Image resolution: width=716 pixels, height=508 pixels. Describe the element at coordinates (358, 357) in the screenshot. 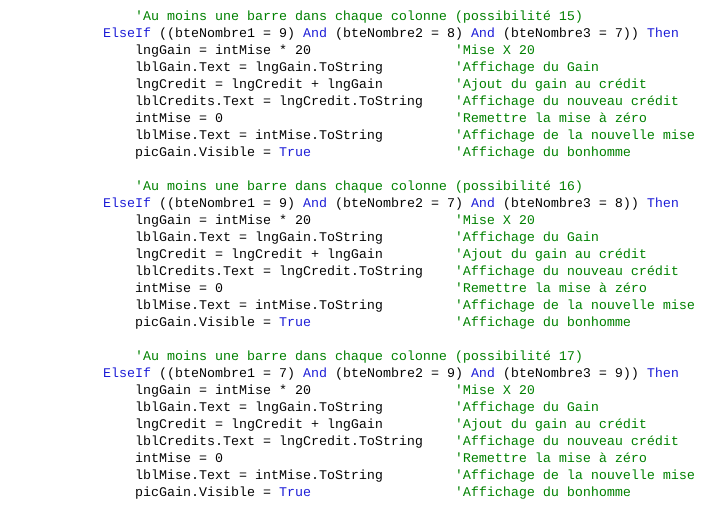

I see `code-comment: 'Au moins une barre dans chaque colonne (possibilité 17)` at that location.